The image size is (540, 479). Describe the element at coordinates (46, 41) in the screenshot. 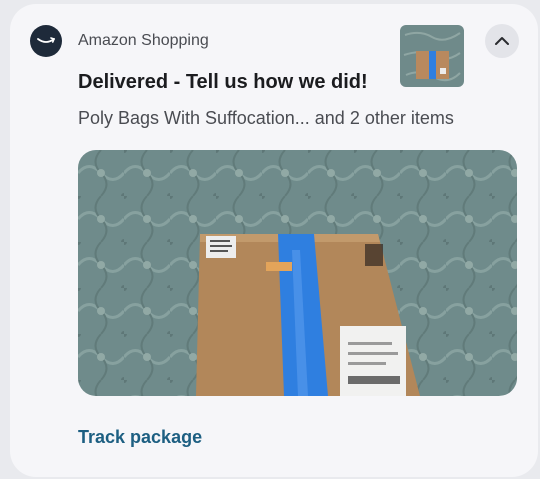

I see `amazon-app-icon` at that location.